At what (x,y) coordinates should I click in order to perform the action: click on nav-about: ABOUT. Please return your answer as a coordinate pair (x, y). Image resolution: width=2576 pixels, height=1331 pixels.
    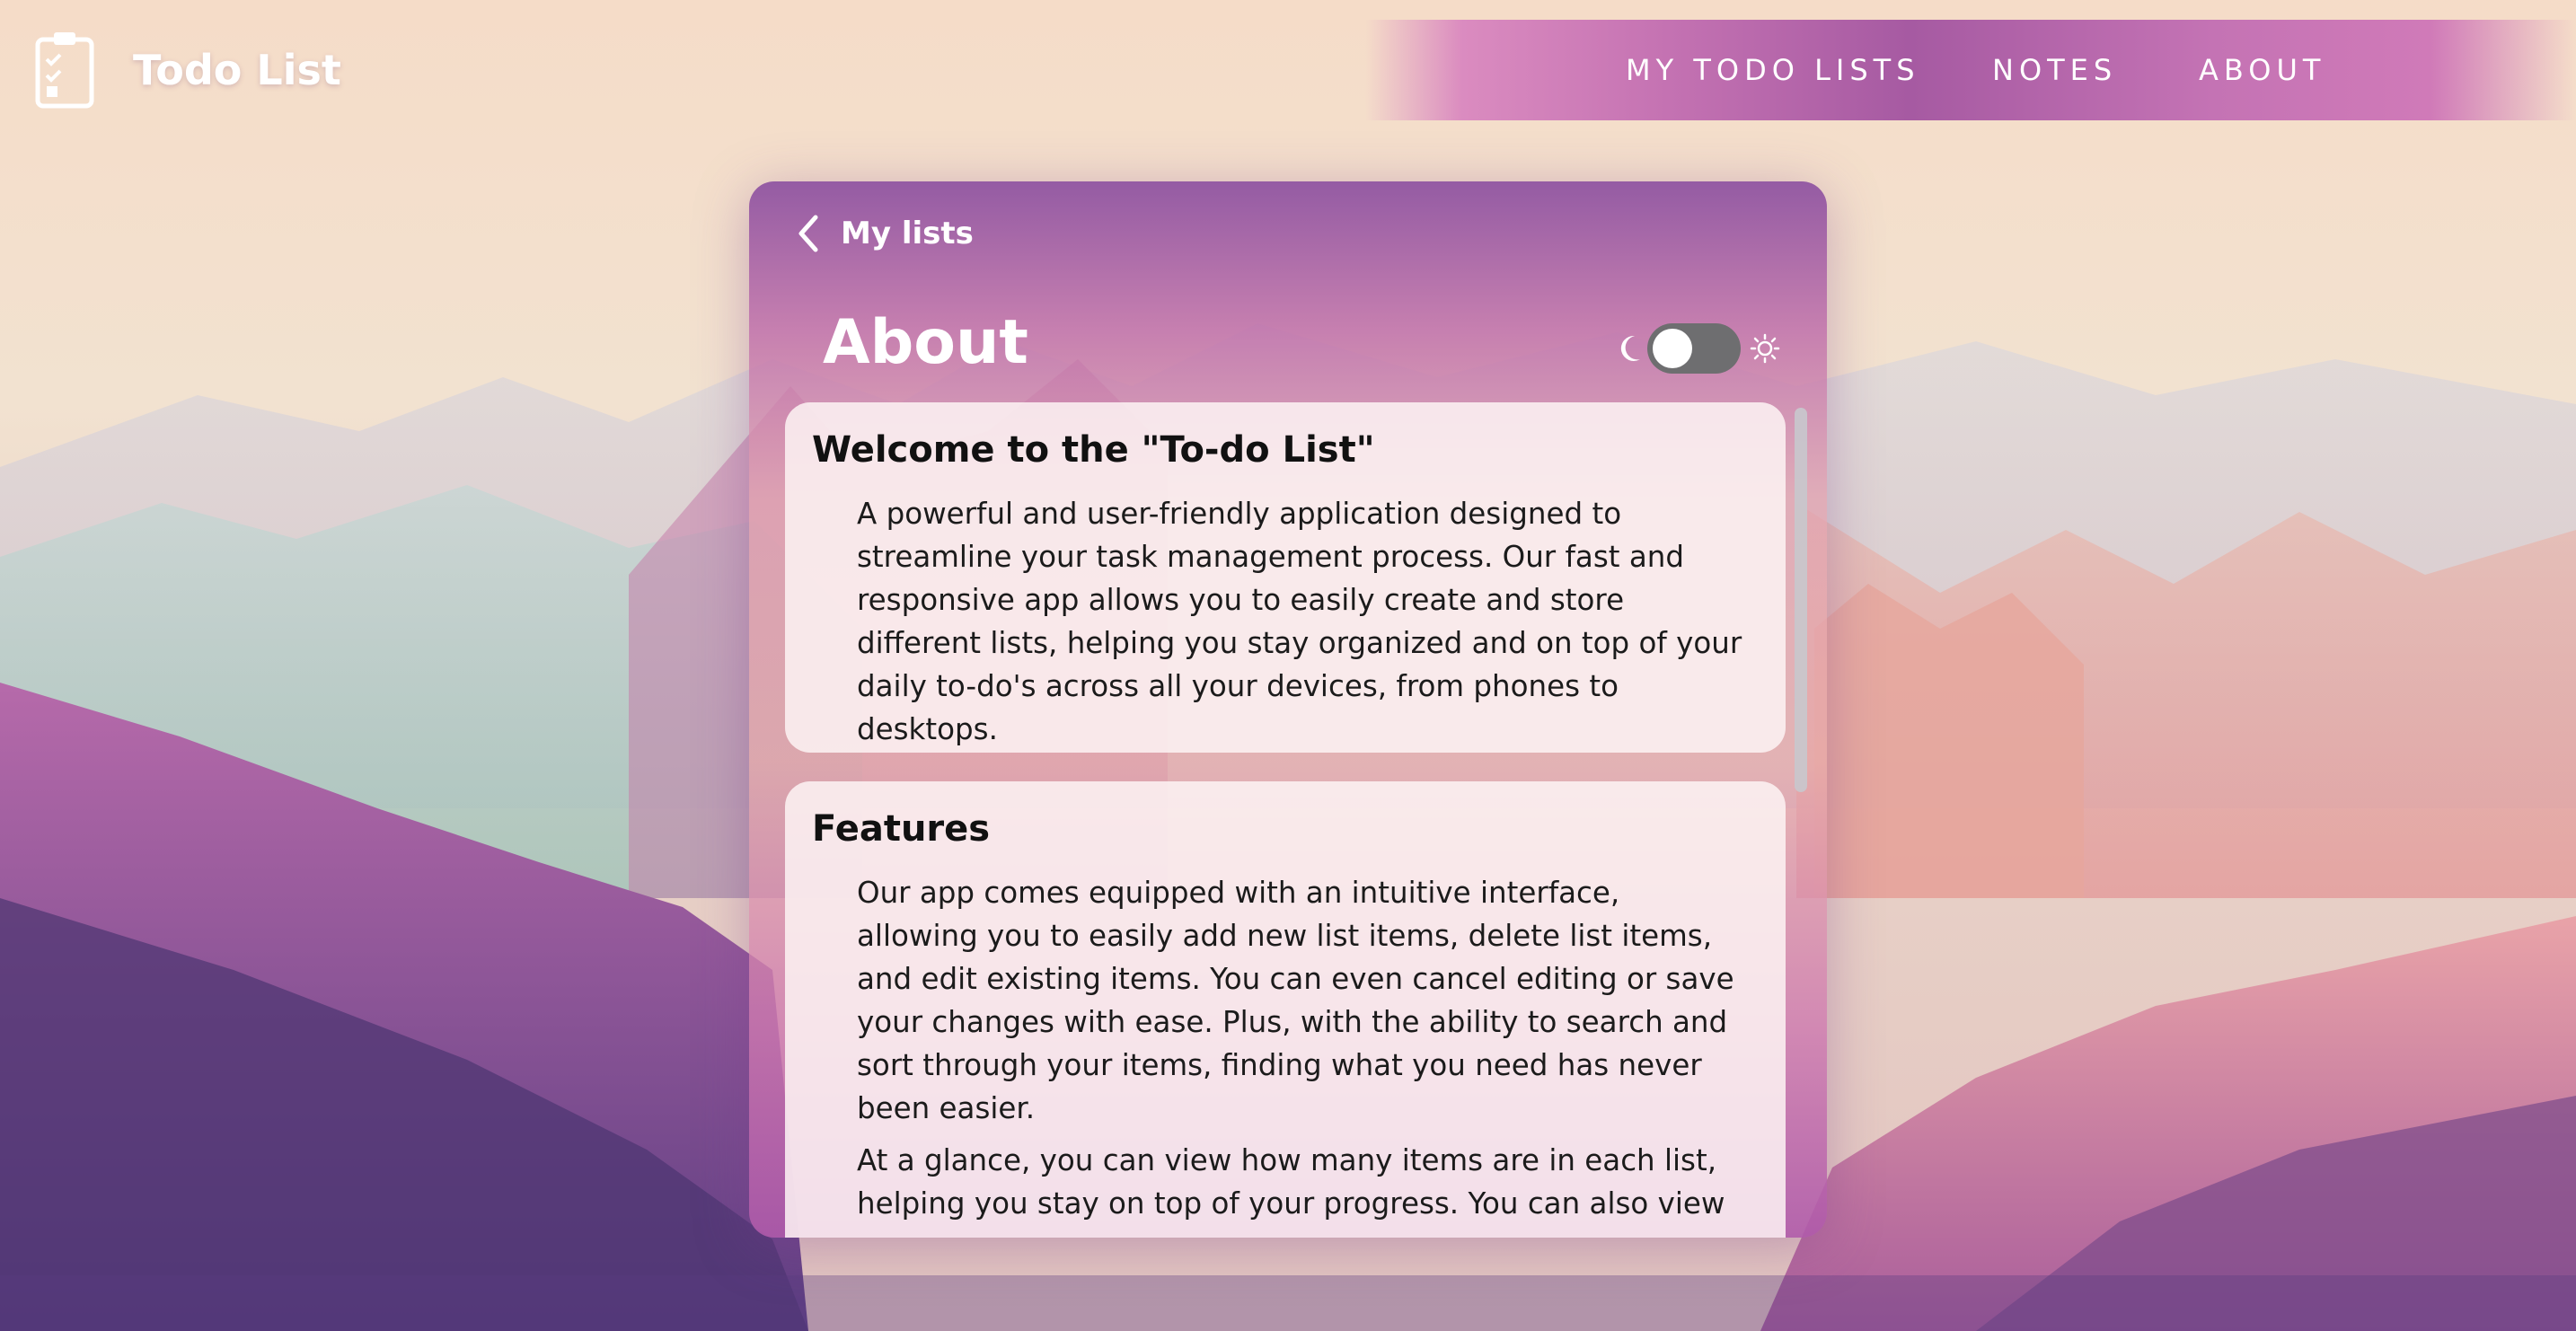
    Looking at the image, I should click on (2262, 70).